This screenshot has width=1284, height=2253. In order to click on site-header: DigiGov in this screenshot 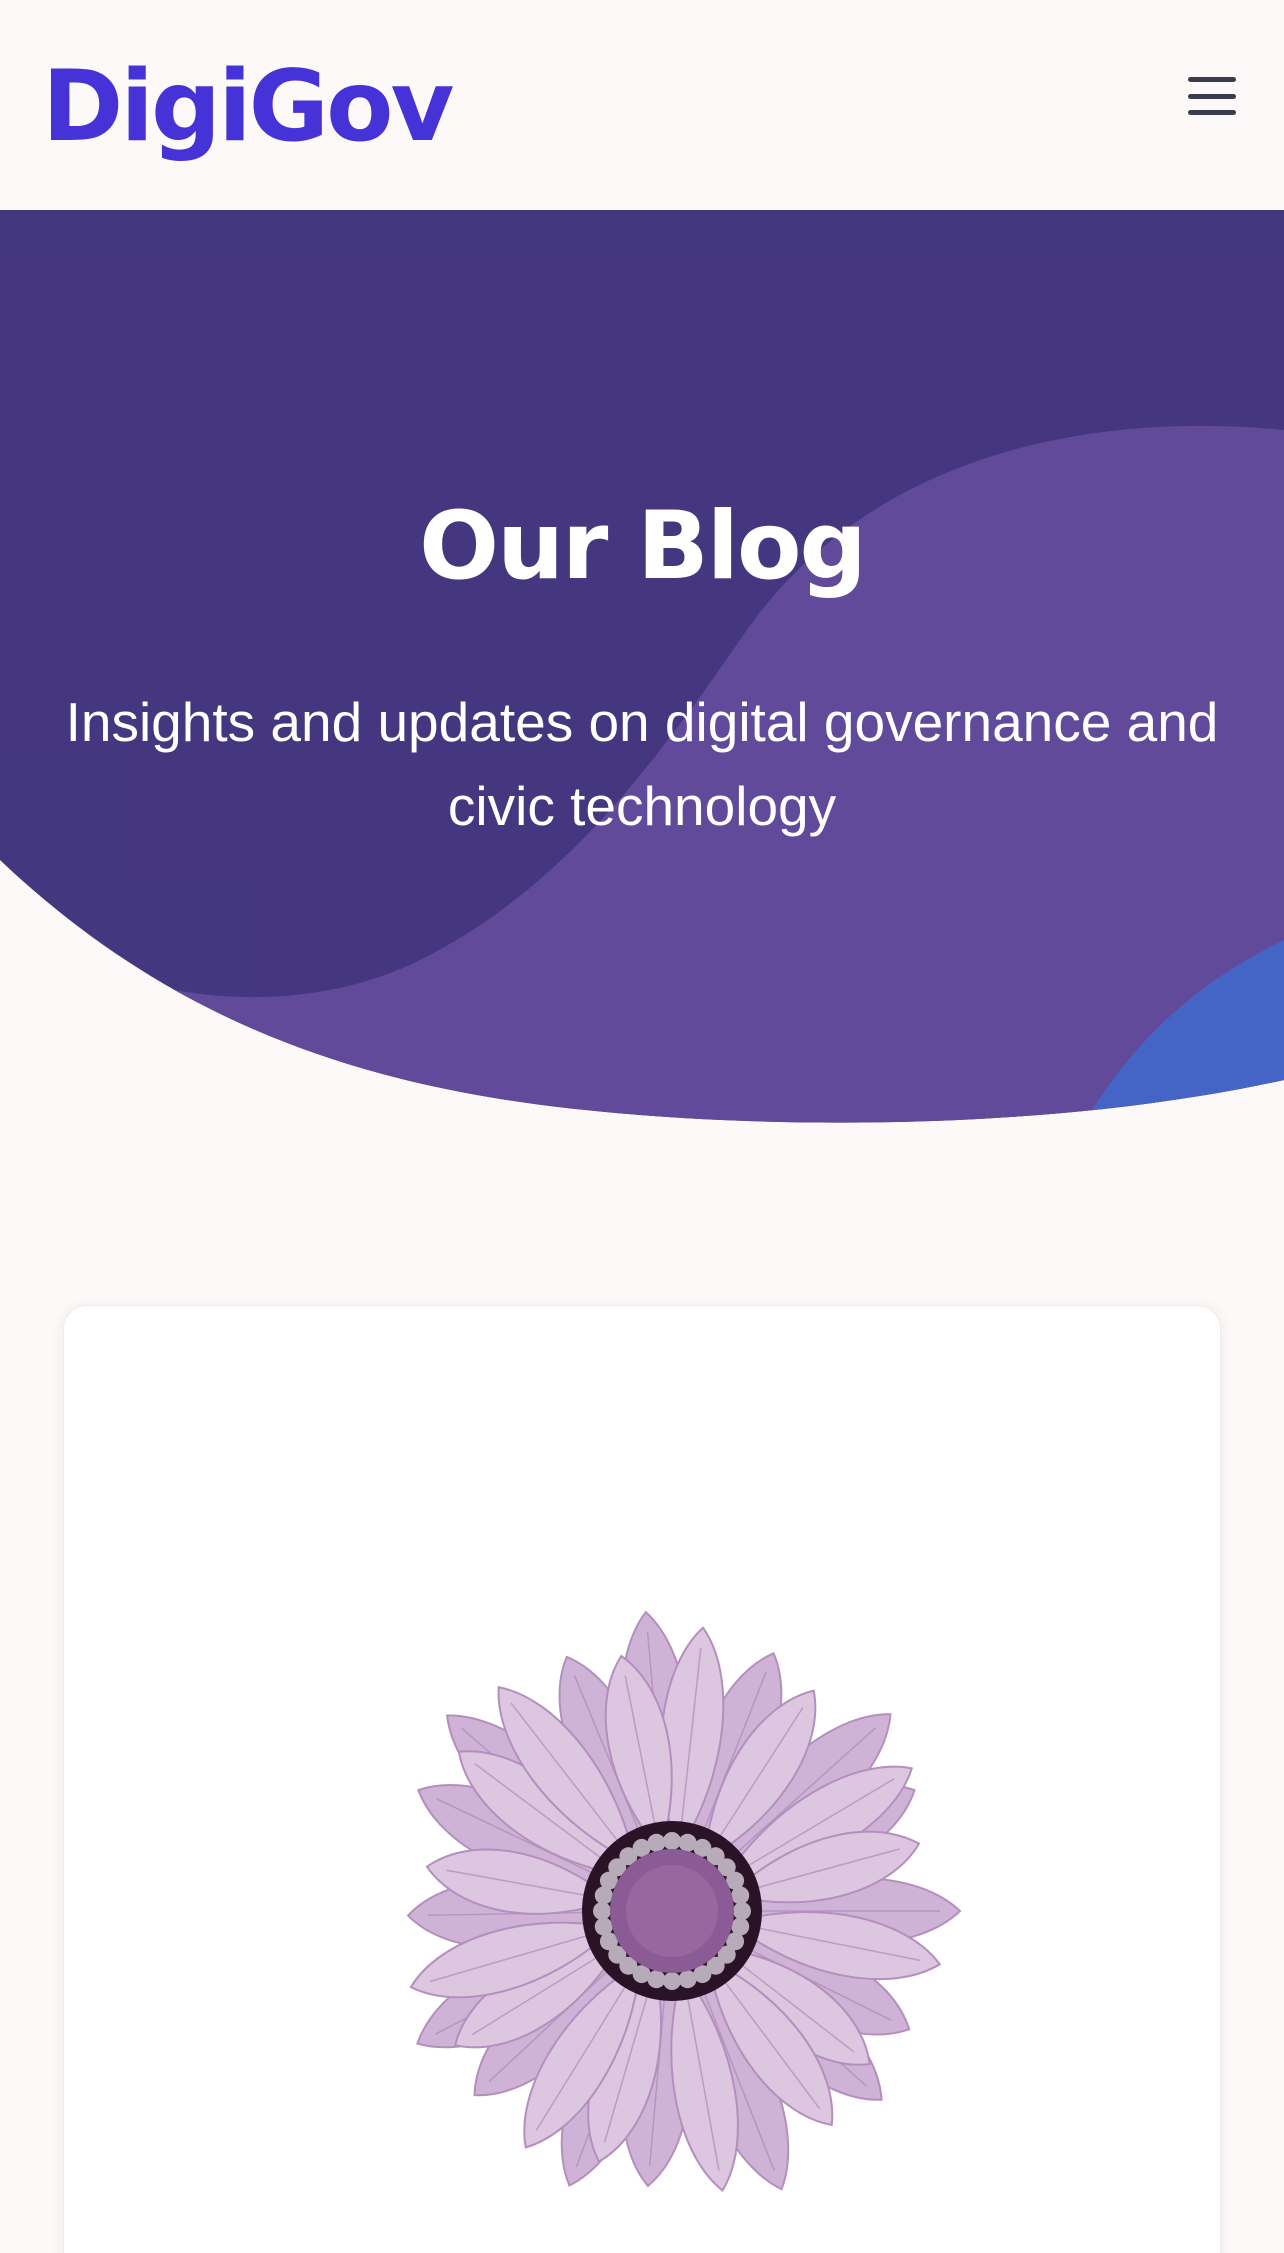, I will do `click(642, 105)`.